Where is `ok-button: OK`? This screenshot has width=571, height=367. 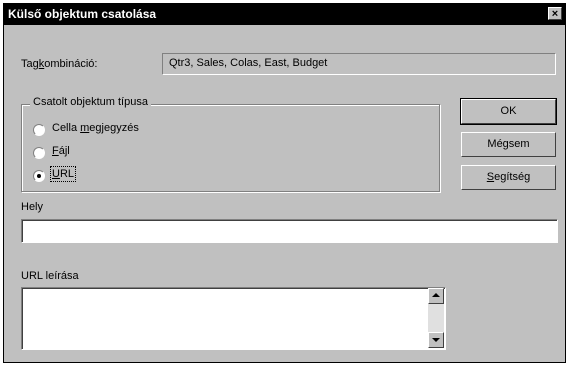
ok-button: OK is located at coordinates (508, 111).